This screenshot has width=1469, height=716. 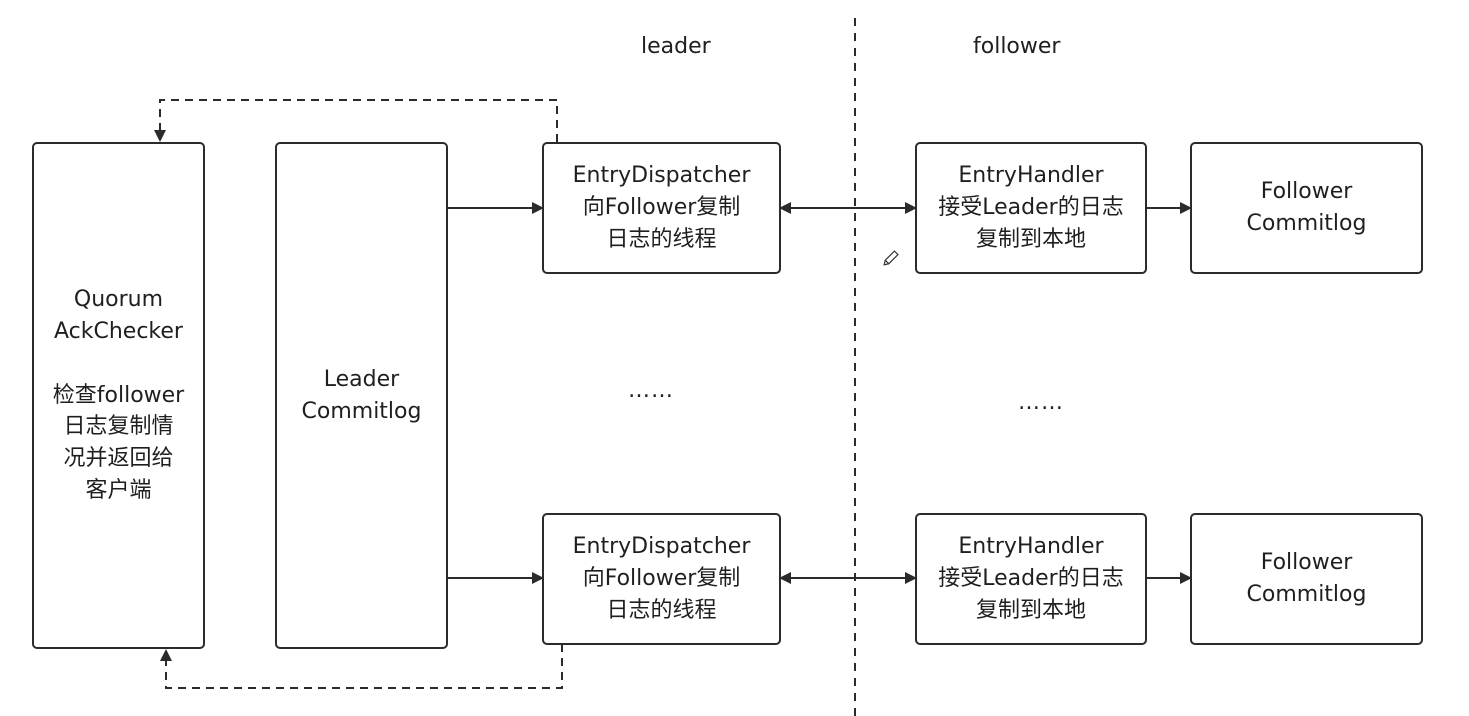 I want to click on dashed-feedback-top, so click(x=356, y=120).